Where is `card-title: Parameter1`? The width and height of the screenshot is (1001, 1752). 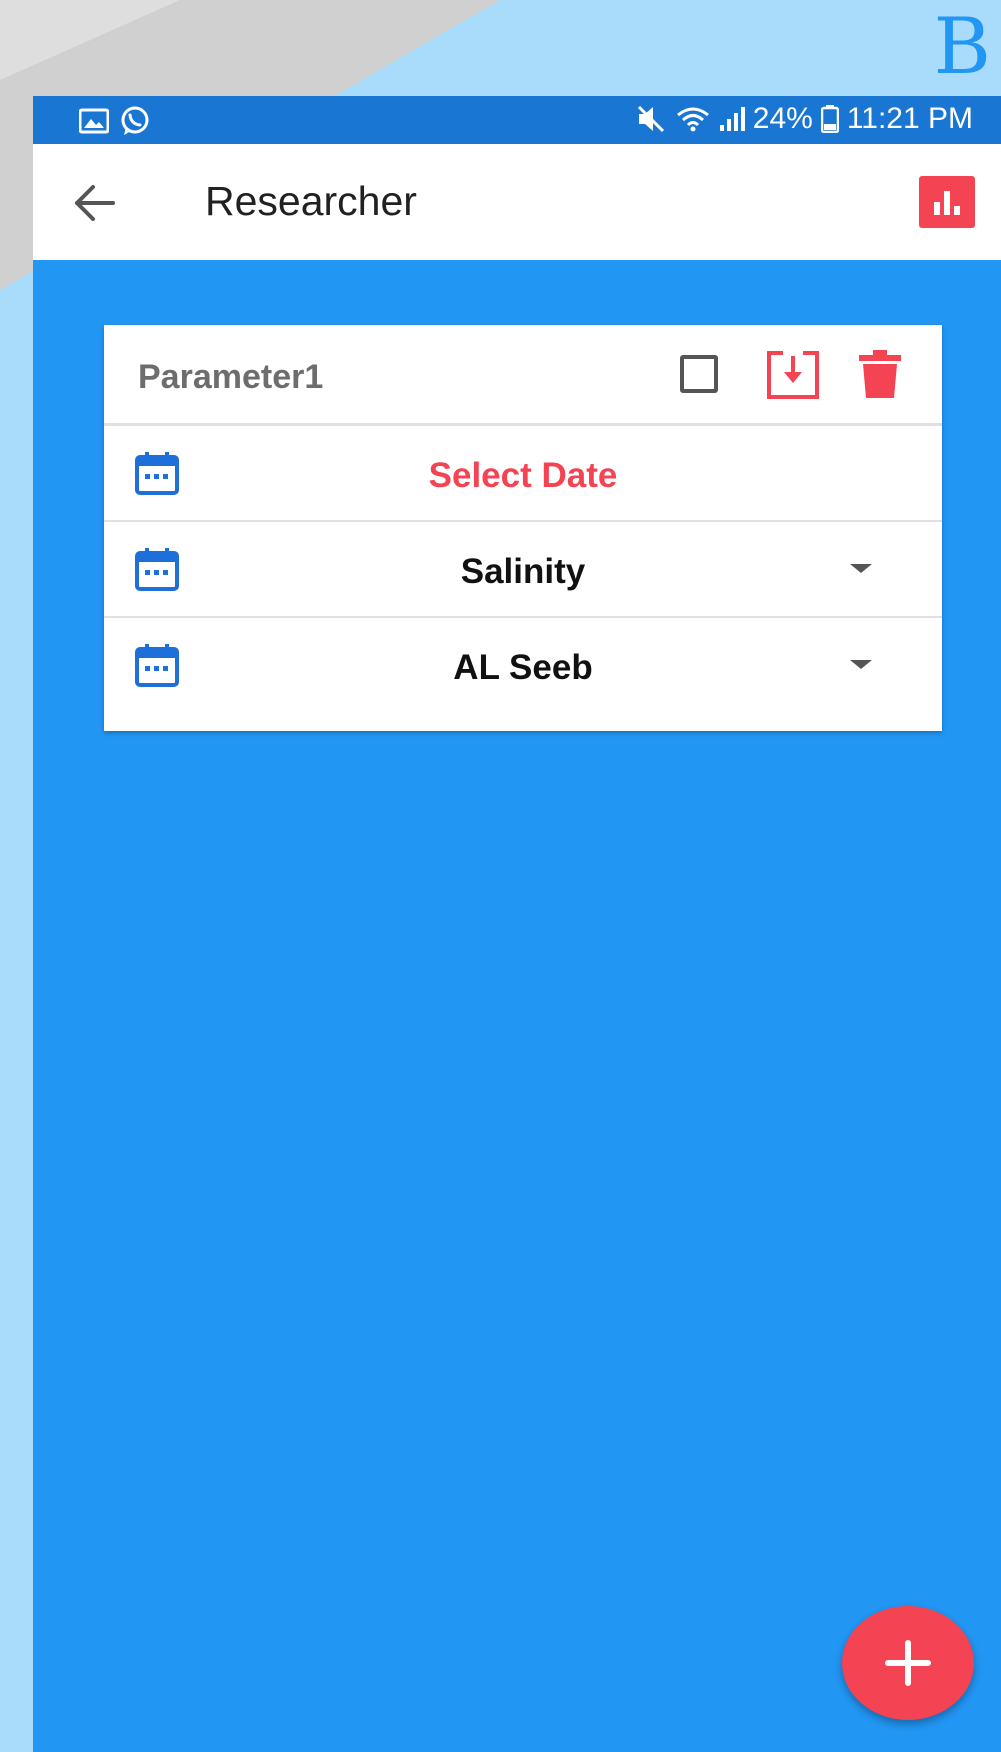 card-title: Parameter1 is located at coordinates (231, 377).